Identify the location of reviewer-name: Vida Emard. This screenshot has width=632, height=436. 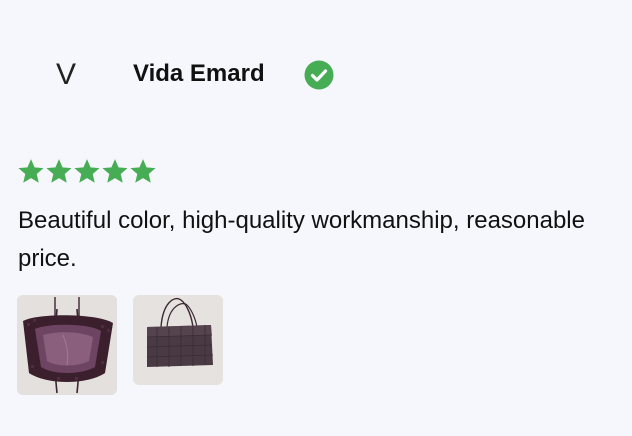
(199, 73).